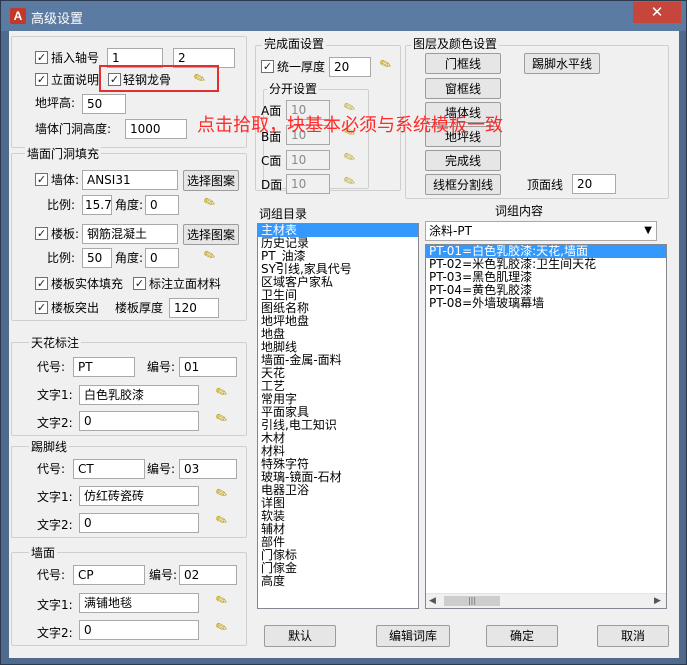 This screenshot has width=687, height=665. I want to click on skirting-text1-input: 仿红砖瓷砖, so click(139, 496).